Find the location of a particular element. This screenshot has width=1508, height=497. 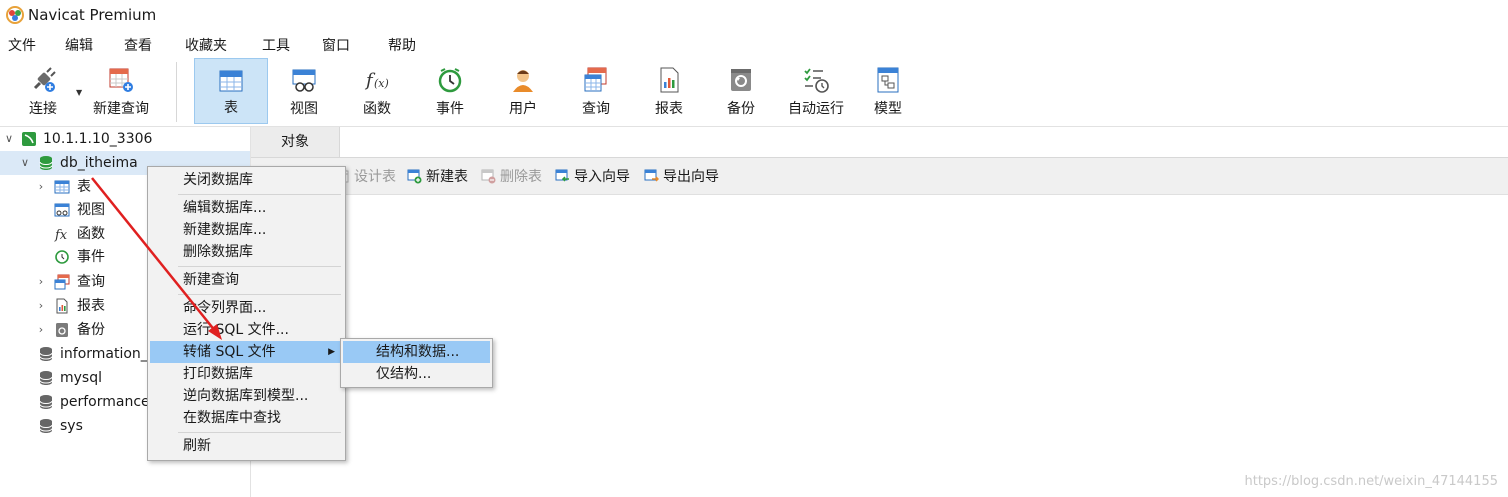

menu-refresh: 刷新 is located at coordinates (246, 446).